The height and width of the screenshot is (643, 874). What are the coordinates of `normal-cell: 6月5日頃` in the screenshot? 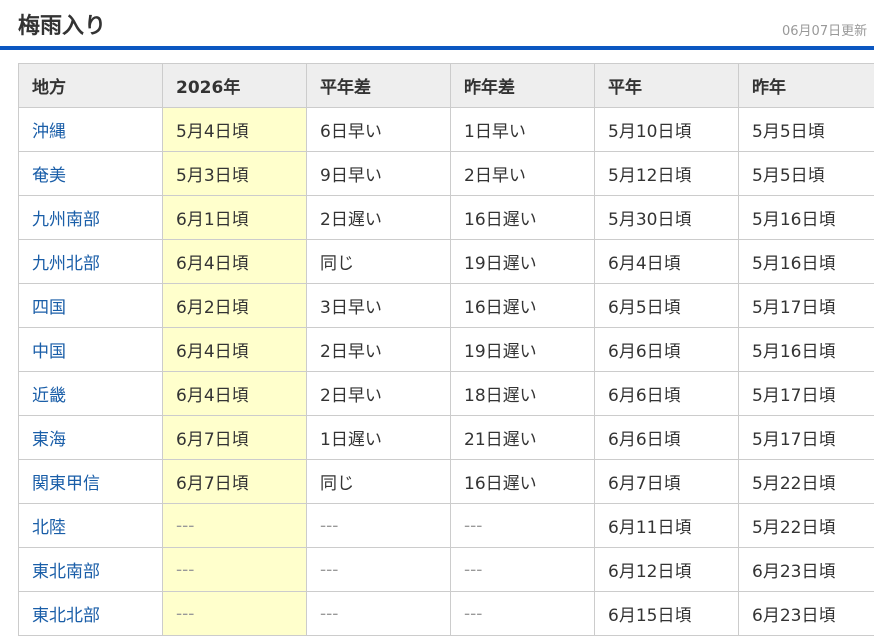 It's located at (666, 305).